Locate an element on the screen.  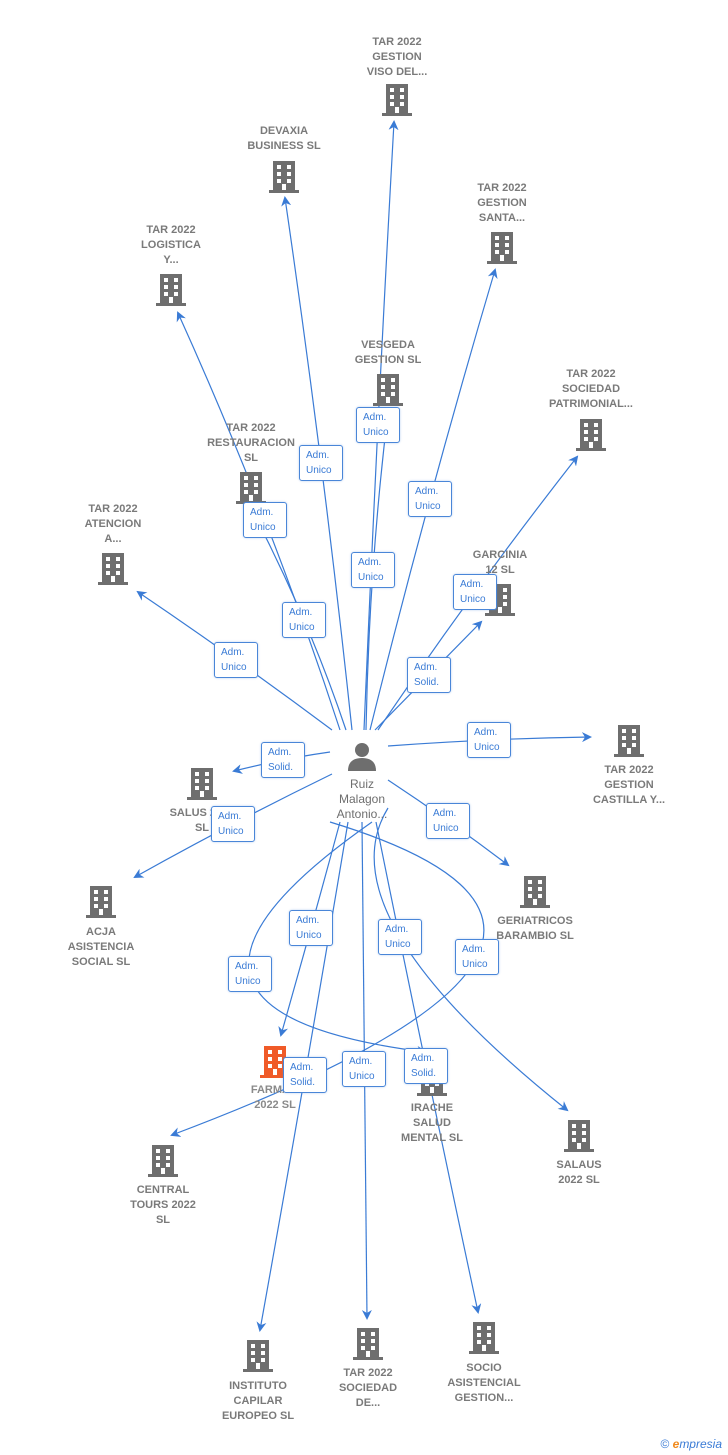
company-label-line: BUSINESS SL is located at coordinates (284, 146).